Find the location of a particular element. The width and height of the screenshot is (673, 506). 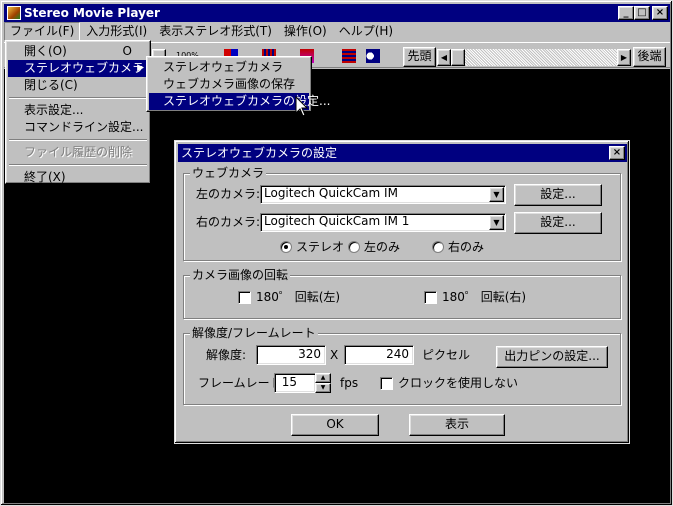

menu-item-label: ステレオウェブカメラ is located at coordinates (84, 68).